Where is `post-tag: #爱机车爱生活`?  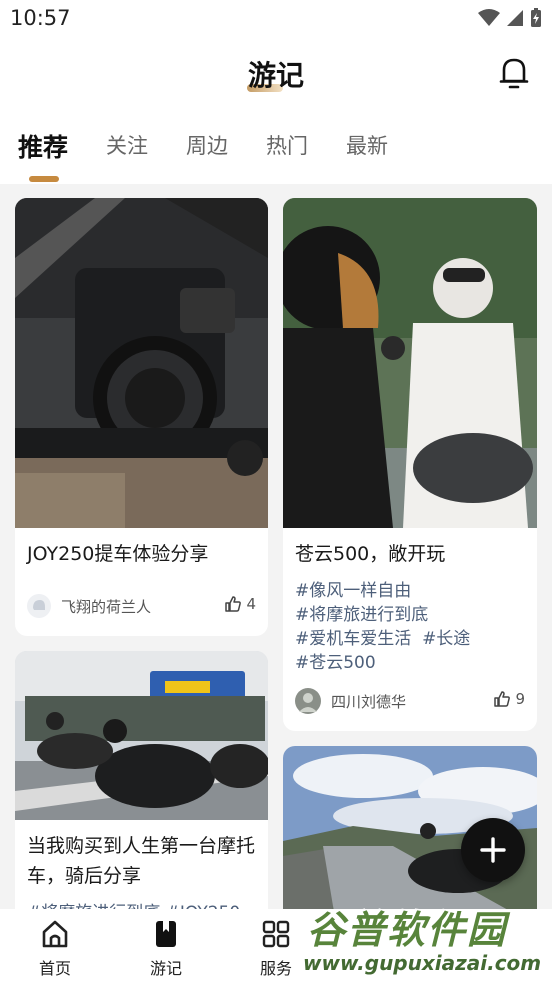 post-tag: #爱机车爱生活 is located at coordinates (353, 639).